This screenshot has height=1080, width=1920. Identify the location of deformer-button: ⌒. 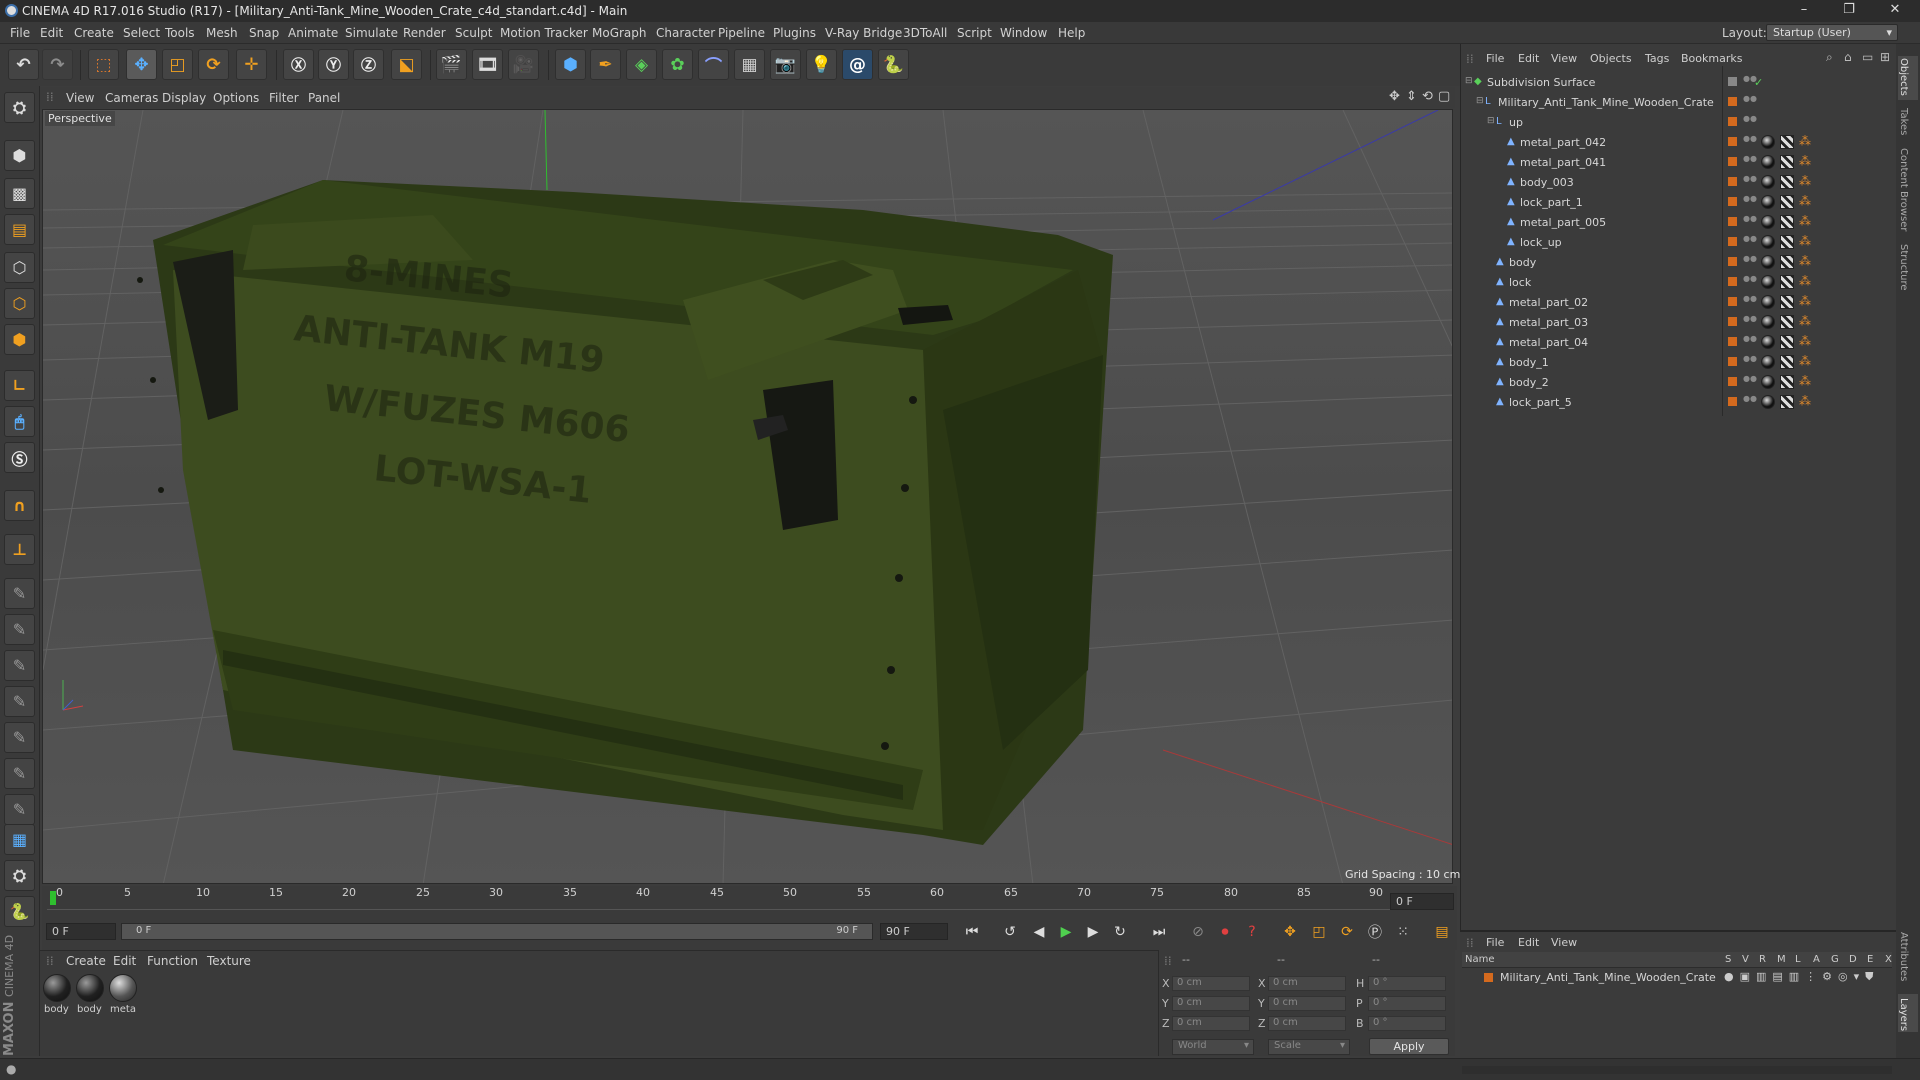
(713, 64).